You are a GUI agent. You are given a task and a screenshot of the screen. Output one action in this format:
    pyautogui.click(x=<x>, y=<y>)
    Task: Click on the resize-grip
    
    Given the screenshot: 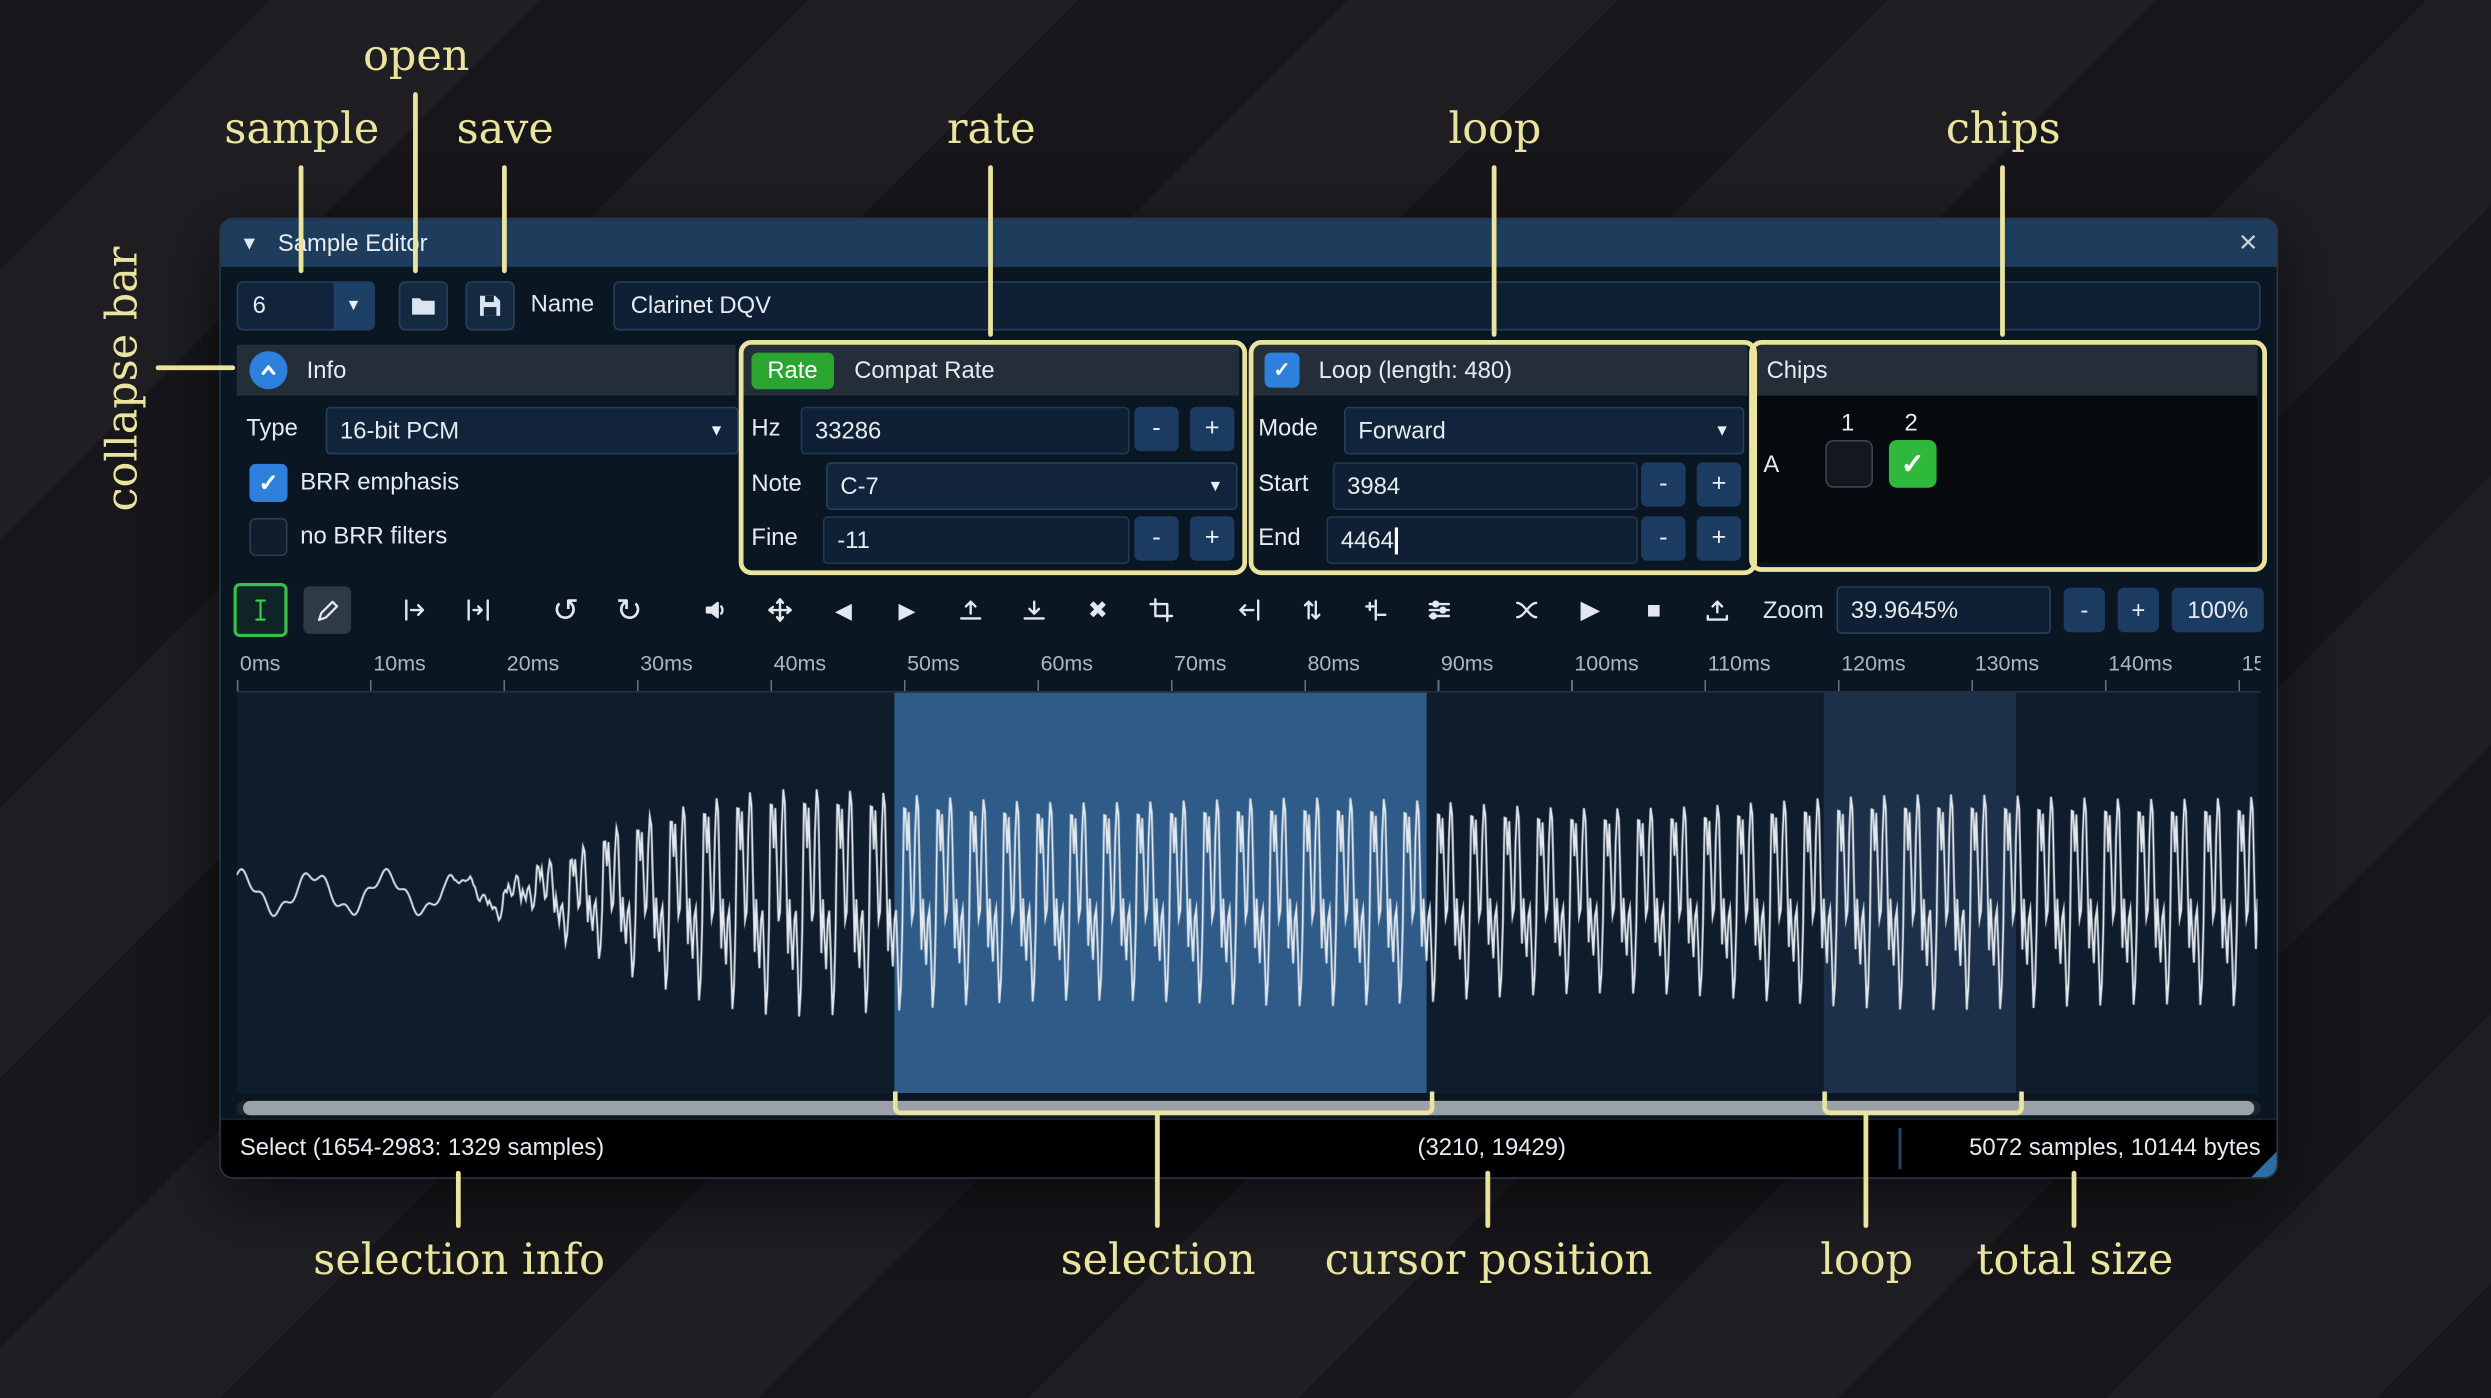 What is the action you would take?
    pyautogui.click(x=2264, y=1164)
    